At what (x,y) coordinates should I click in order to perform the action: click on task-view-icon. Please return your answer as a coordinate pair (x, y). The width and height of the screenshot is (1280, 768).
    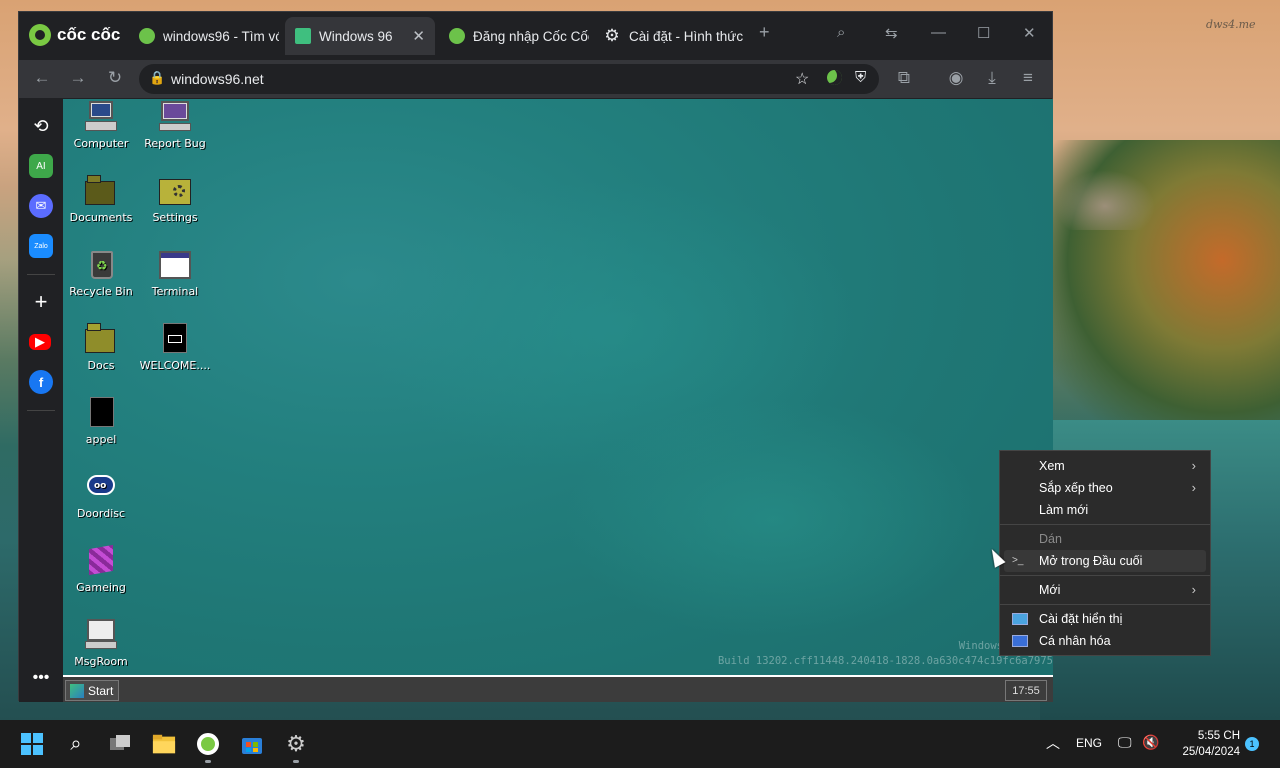
    Looking at the image, I should click on (120, 744).